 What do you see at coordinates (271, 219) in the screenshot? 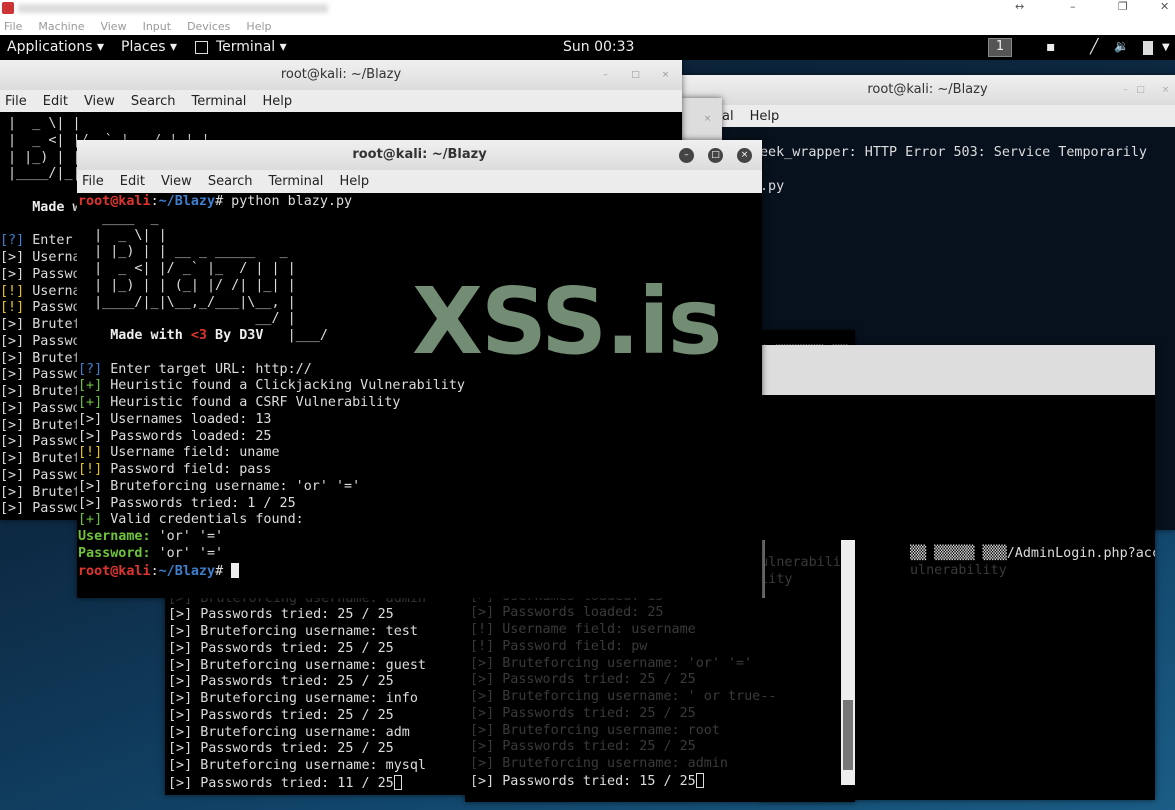
I see `terminal-line: ____ _` at bounding box center [271, 219].